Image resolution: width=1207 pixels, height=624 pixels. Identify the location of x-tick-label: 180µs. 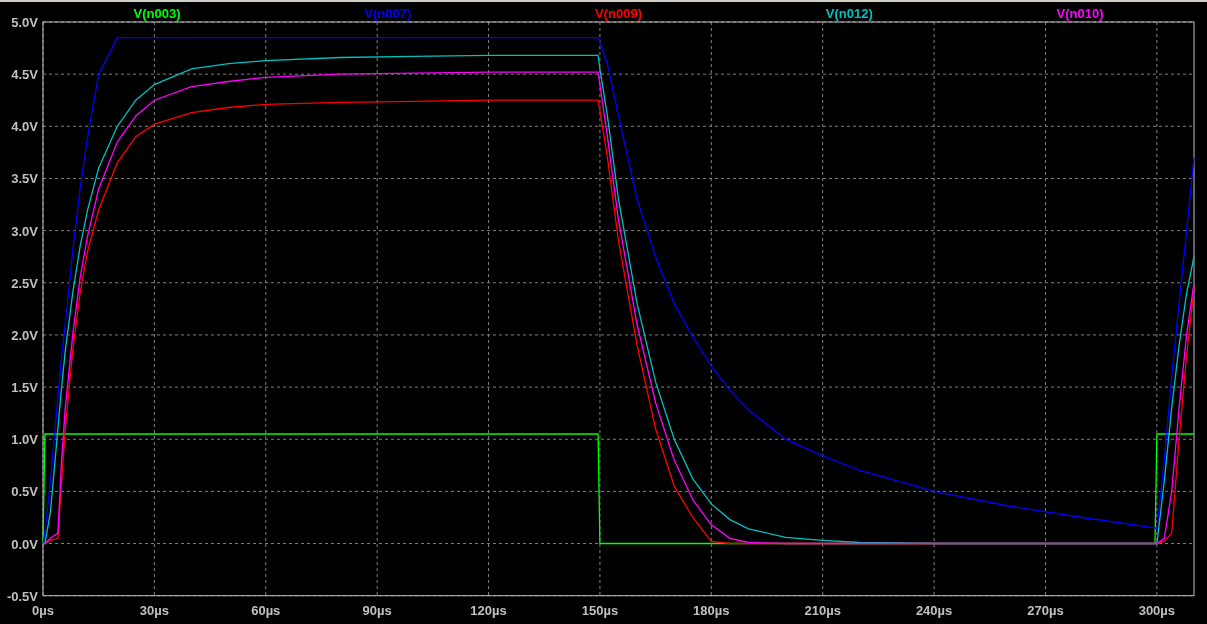
(711, 610).